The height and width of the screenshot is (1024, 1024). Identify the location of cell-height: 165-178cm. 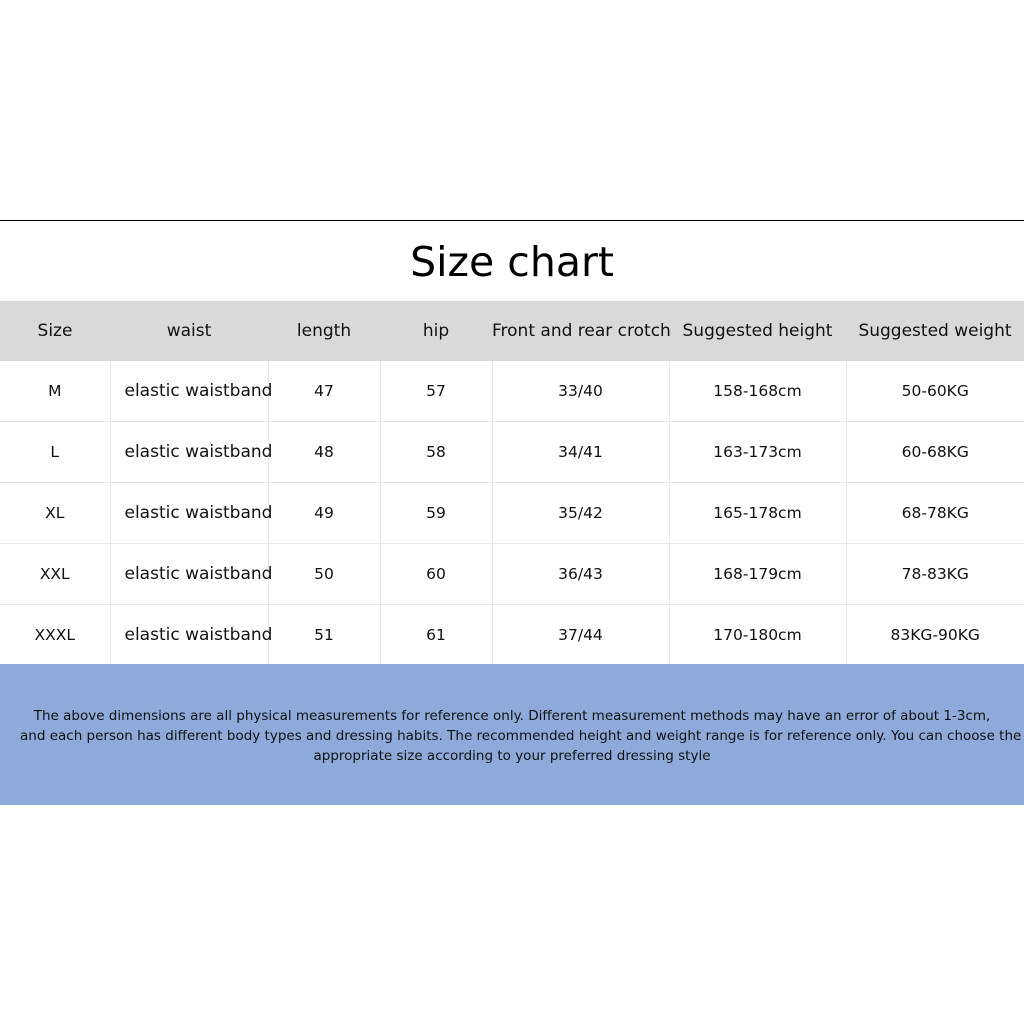
(758, 513).